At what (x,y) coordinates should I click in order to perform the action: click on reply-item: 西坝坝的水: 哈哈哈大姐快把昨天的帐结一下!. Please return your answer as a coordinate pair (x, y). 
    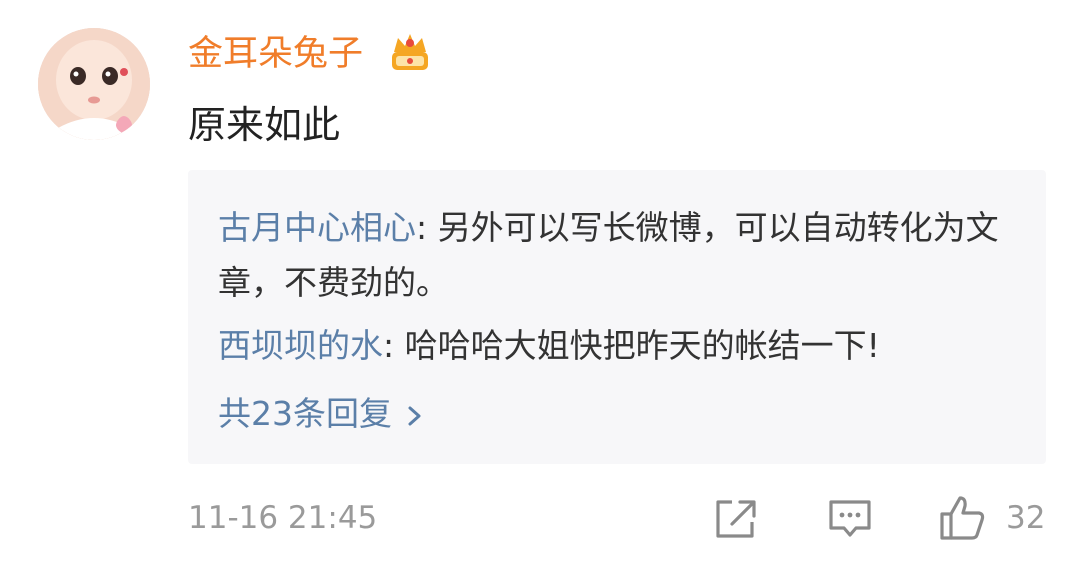
    Looking at the image, I should click on (613, 345).